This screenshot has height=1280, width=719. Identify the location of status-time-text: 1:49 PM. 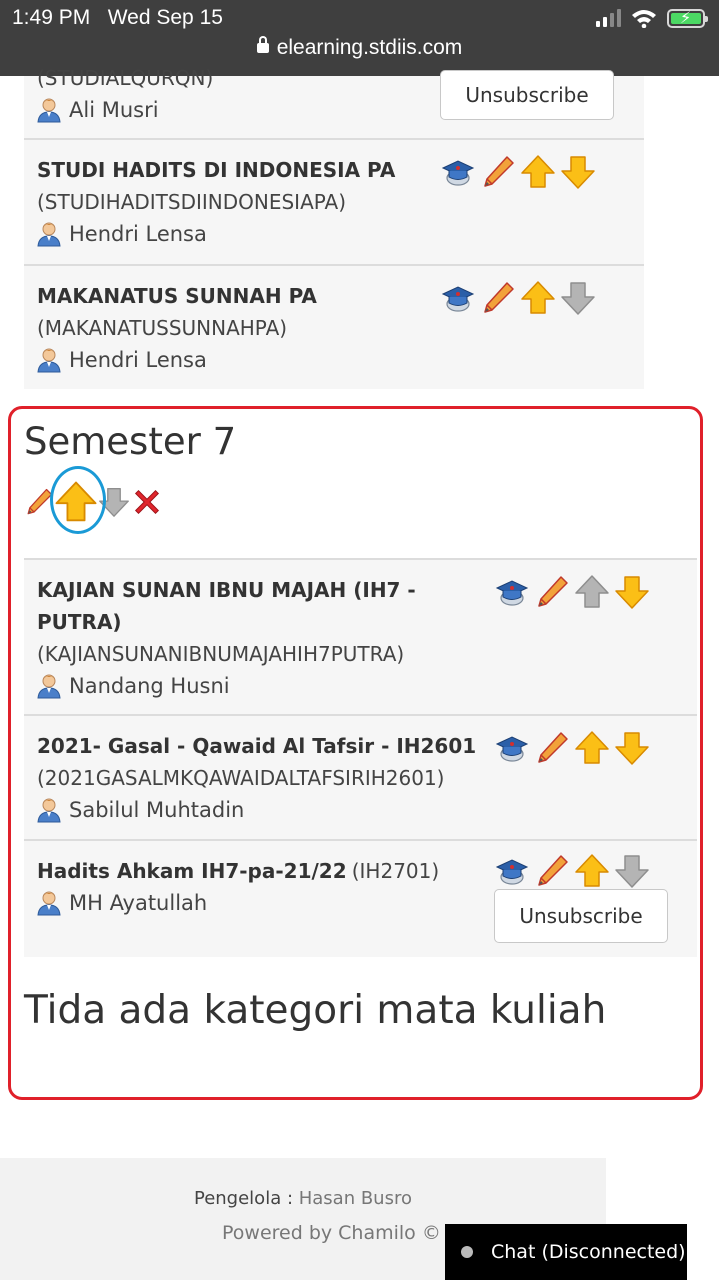
(51, 17).